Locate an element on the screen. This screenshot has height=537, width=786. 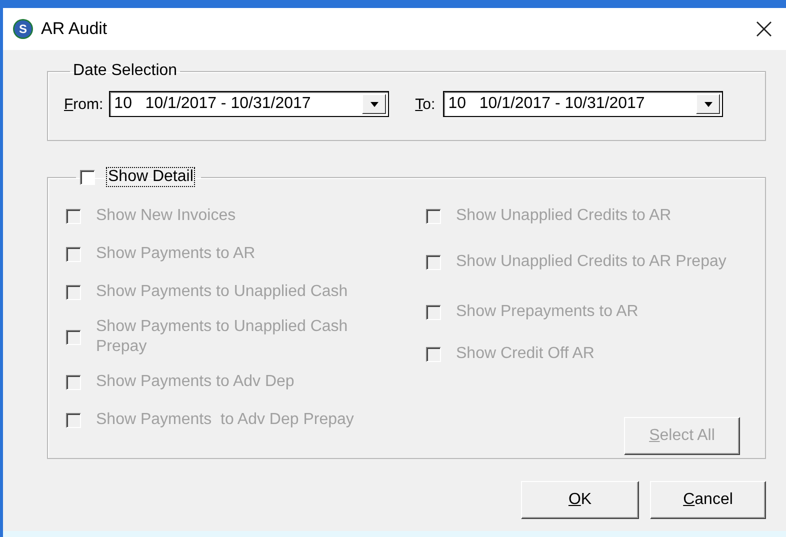
from-label: From: is located at coordinates (84, 104).